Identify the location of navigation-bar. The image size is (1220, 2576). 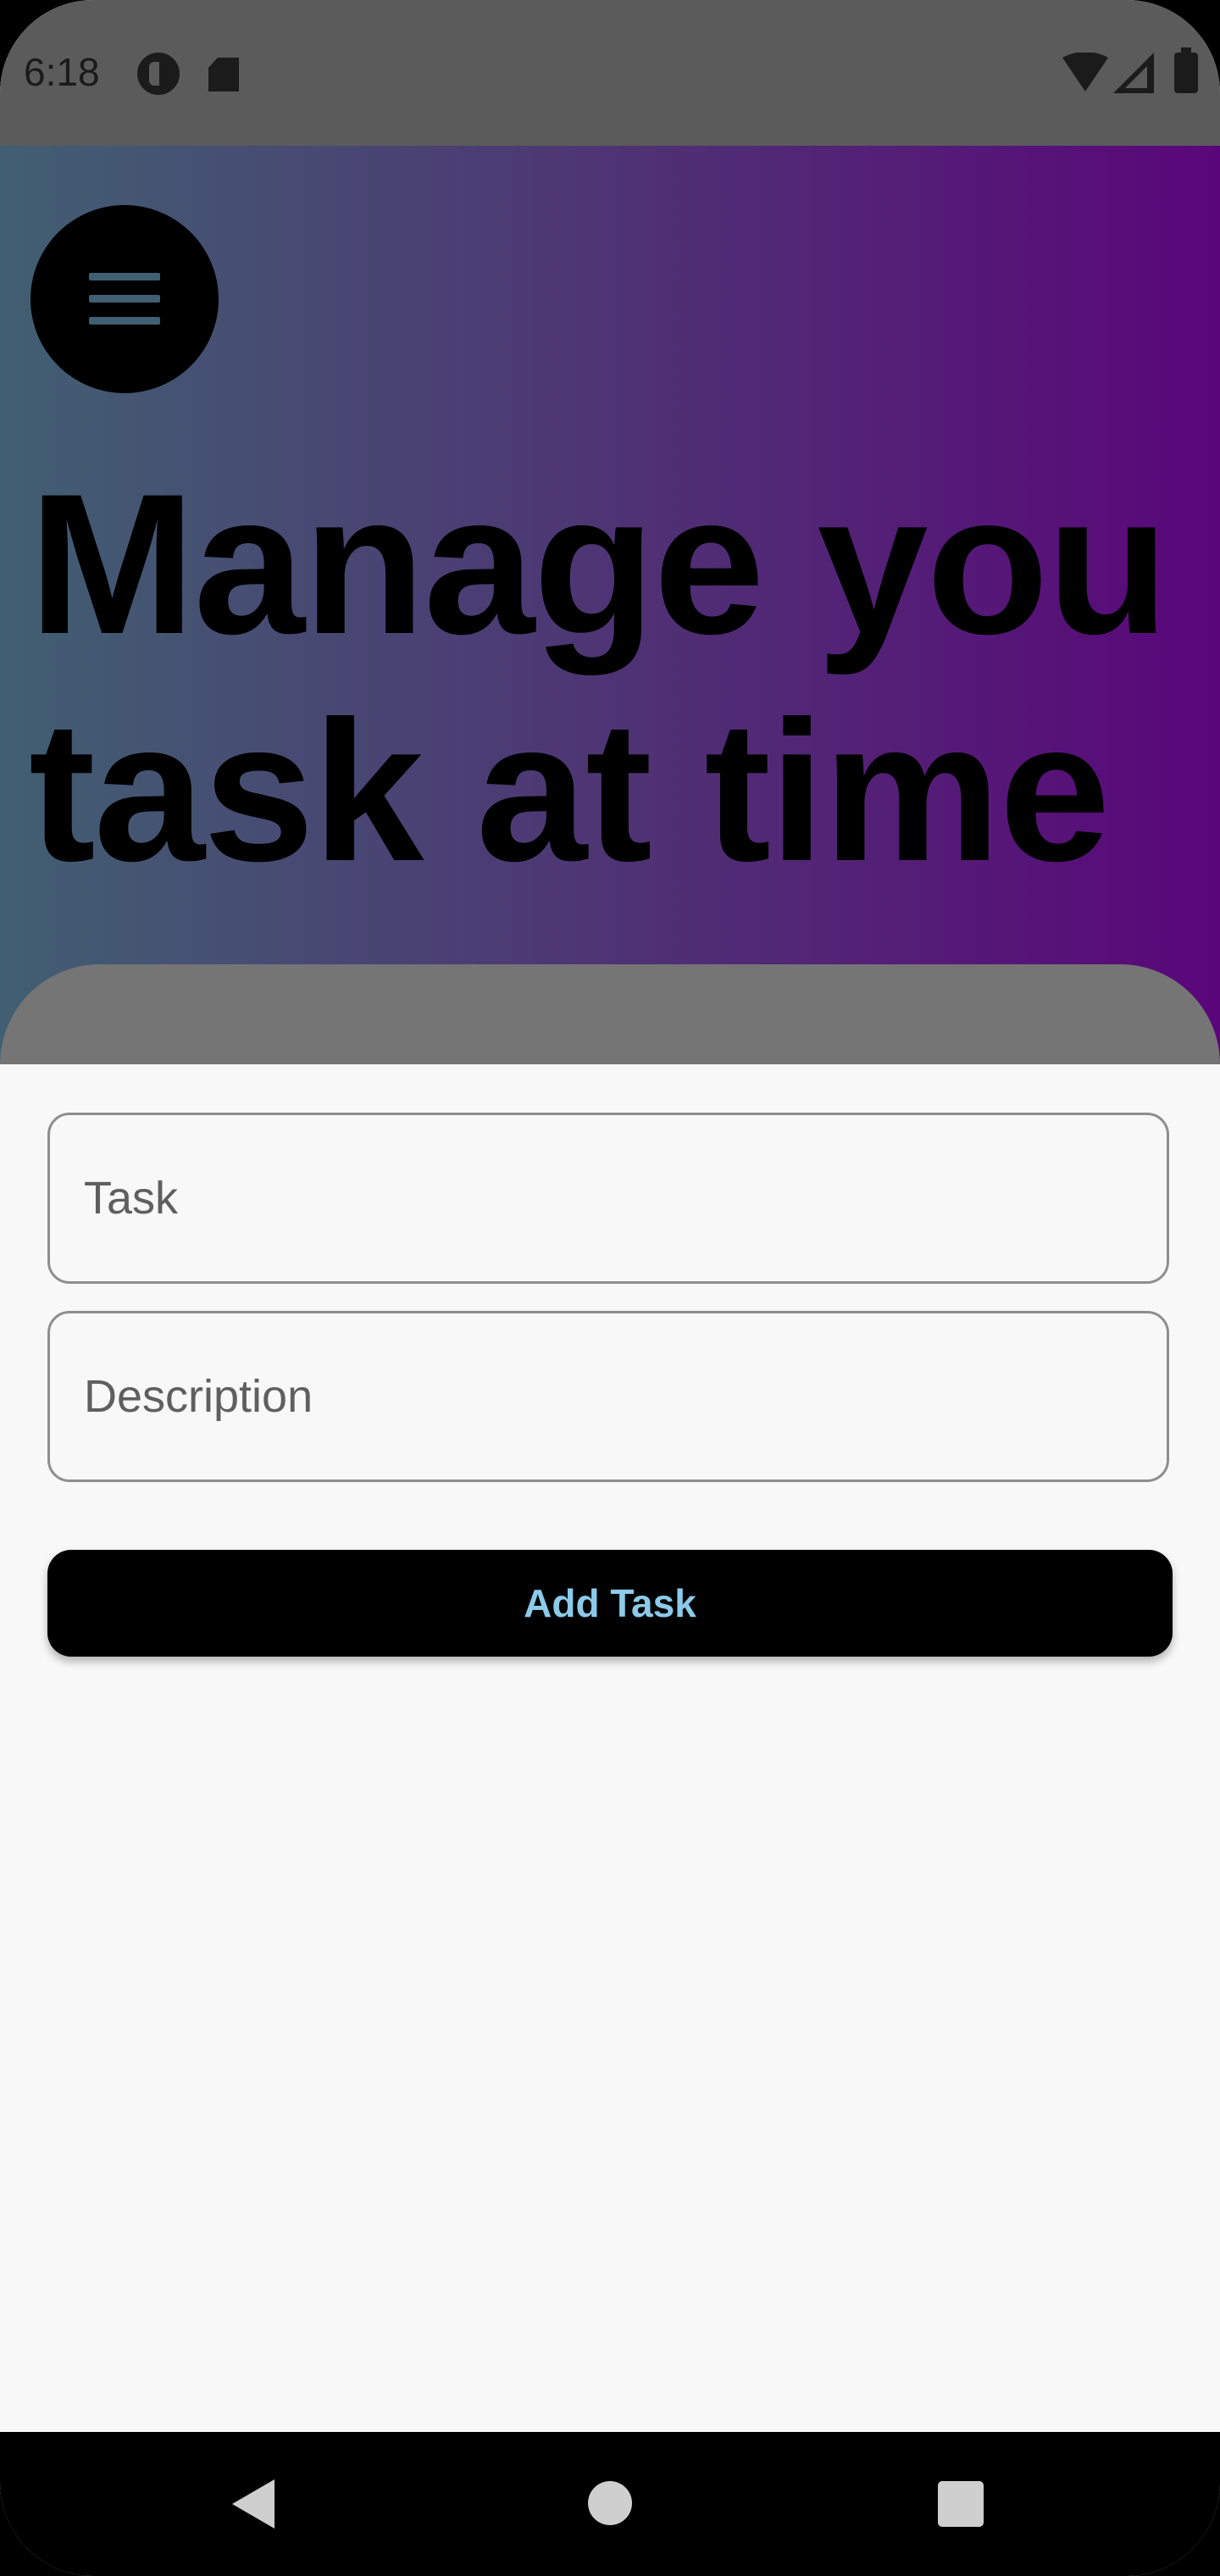
(610, 2504).